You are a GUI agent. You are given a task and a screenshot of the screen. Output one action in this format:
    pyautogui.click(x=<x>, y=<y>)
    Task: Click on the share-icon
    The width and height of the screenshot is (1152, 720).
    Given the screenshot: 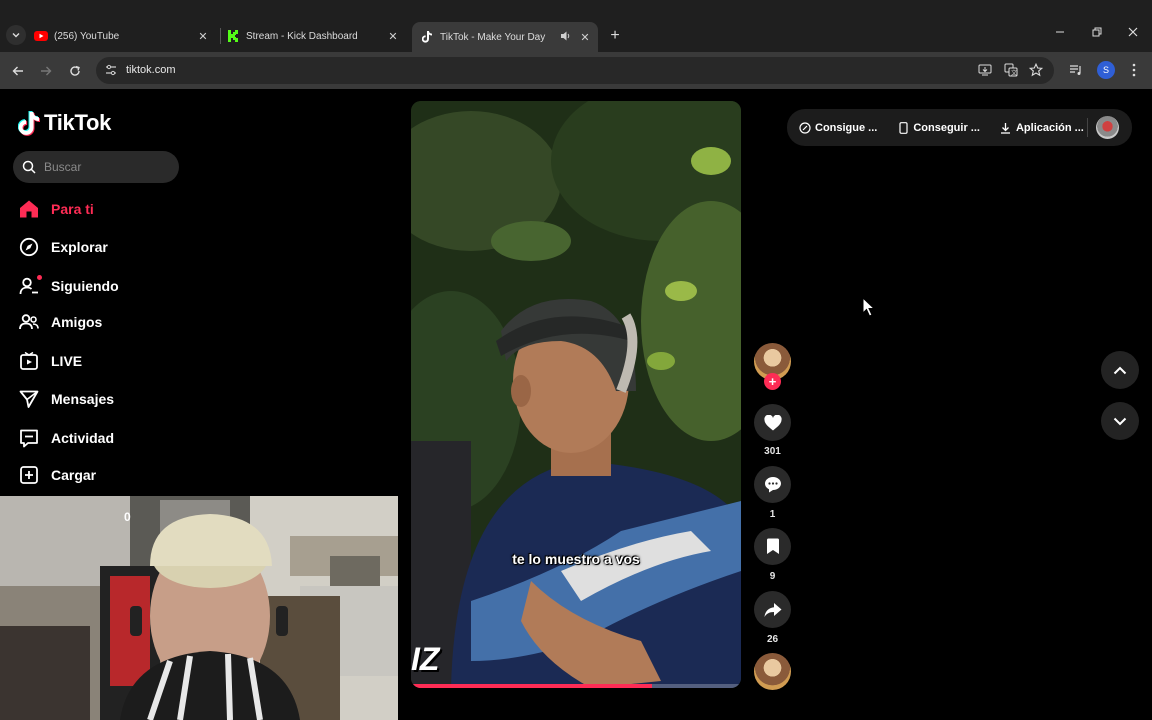 What is the action you would take?
    pyautogui.click(x=772, y=609)
    